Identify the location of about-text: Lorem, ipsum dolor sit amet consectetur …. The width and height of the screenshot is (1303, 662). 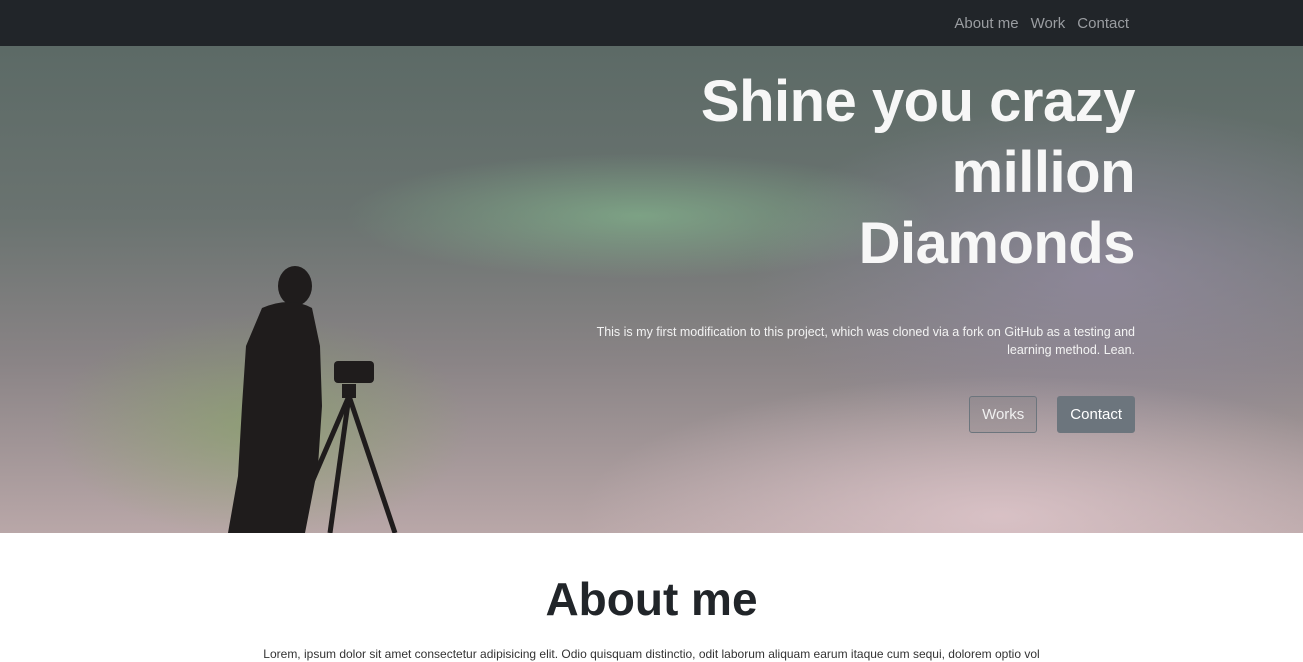
(651, 654).